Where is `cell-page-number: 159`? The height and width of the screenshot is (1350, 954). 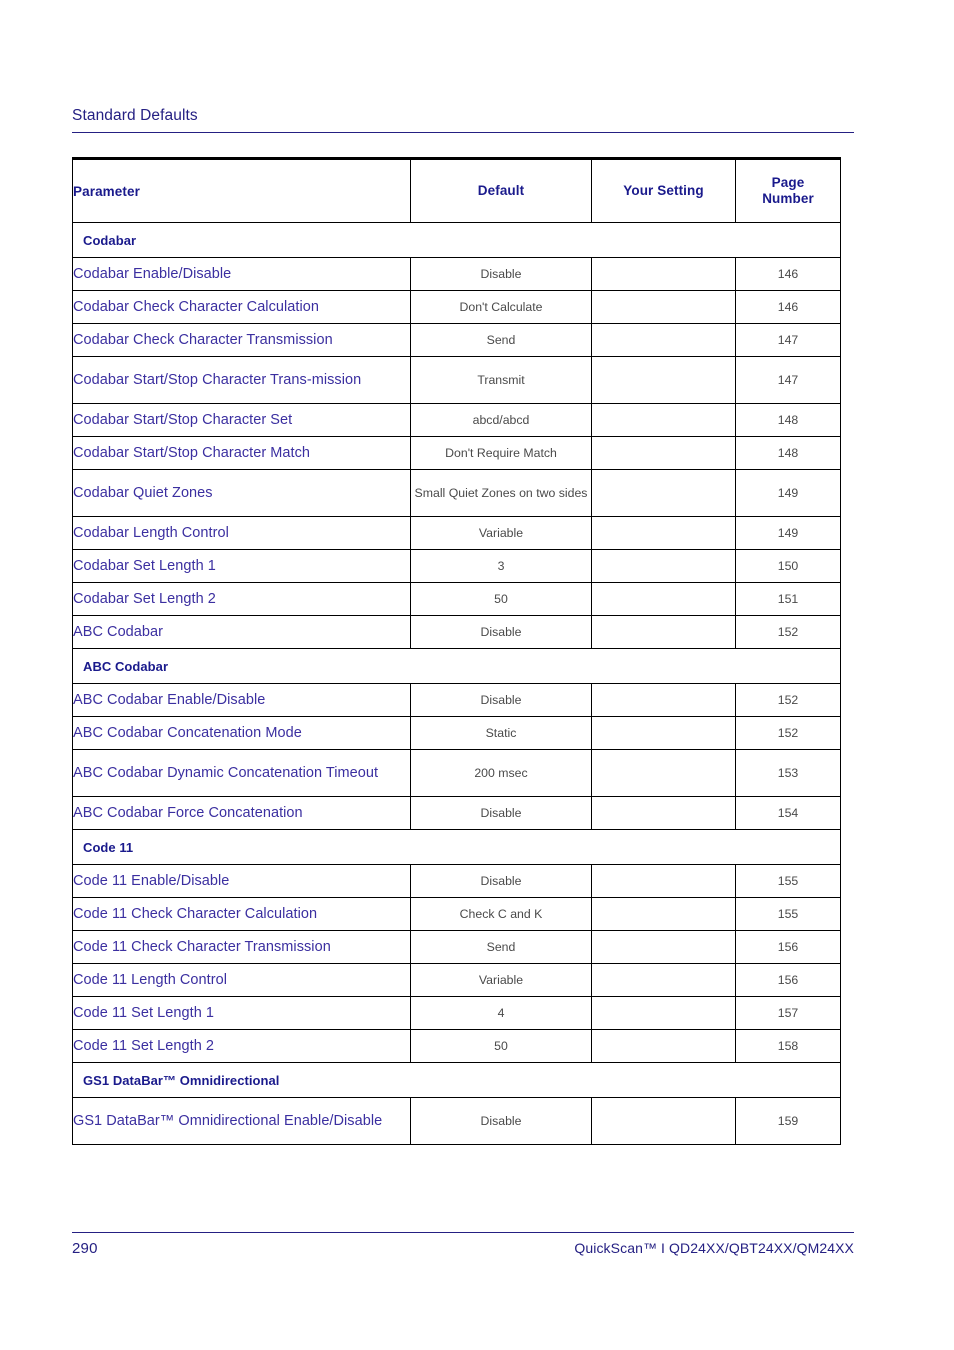 cell-page-number: 159 is located at coordinates (788, 1121).